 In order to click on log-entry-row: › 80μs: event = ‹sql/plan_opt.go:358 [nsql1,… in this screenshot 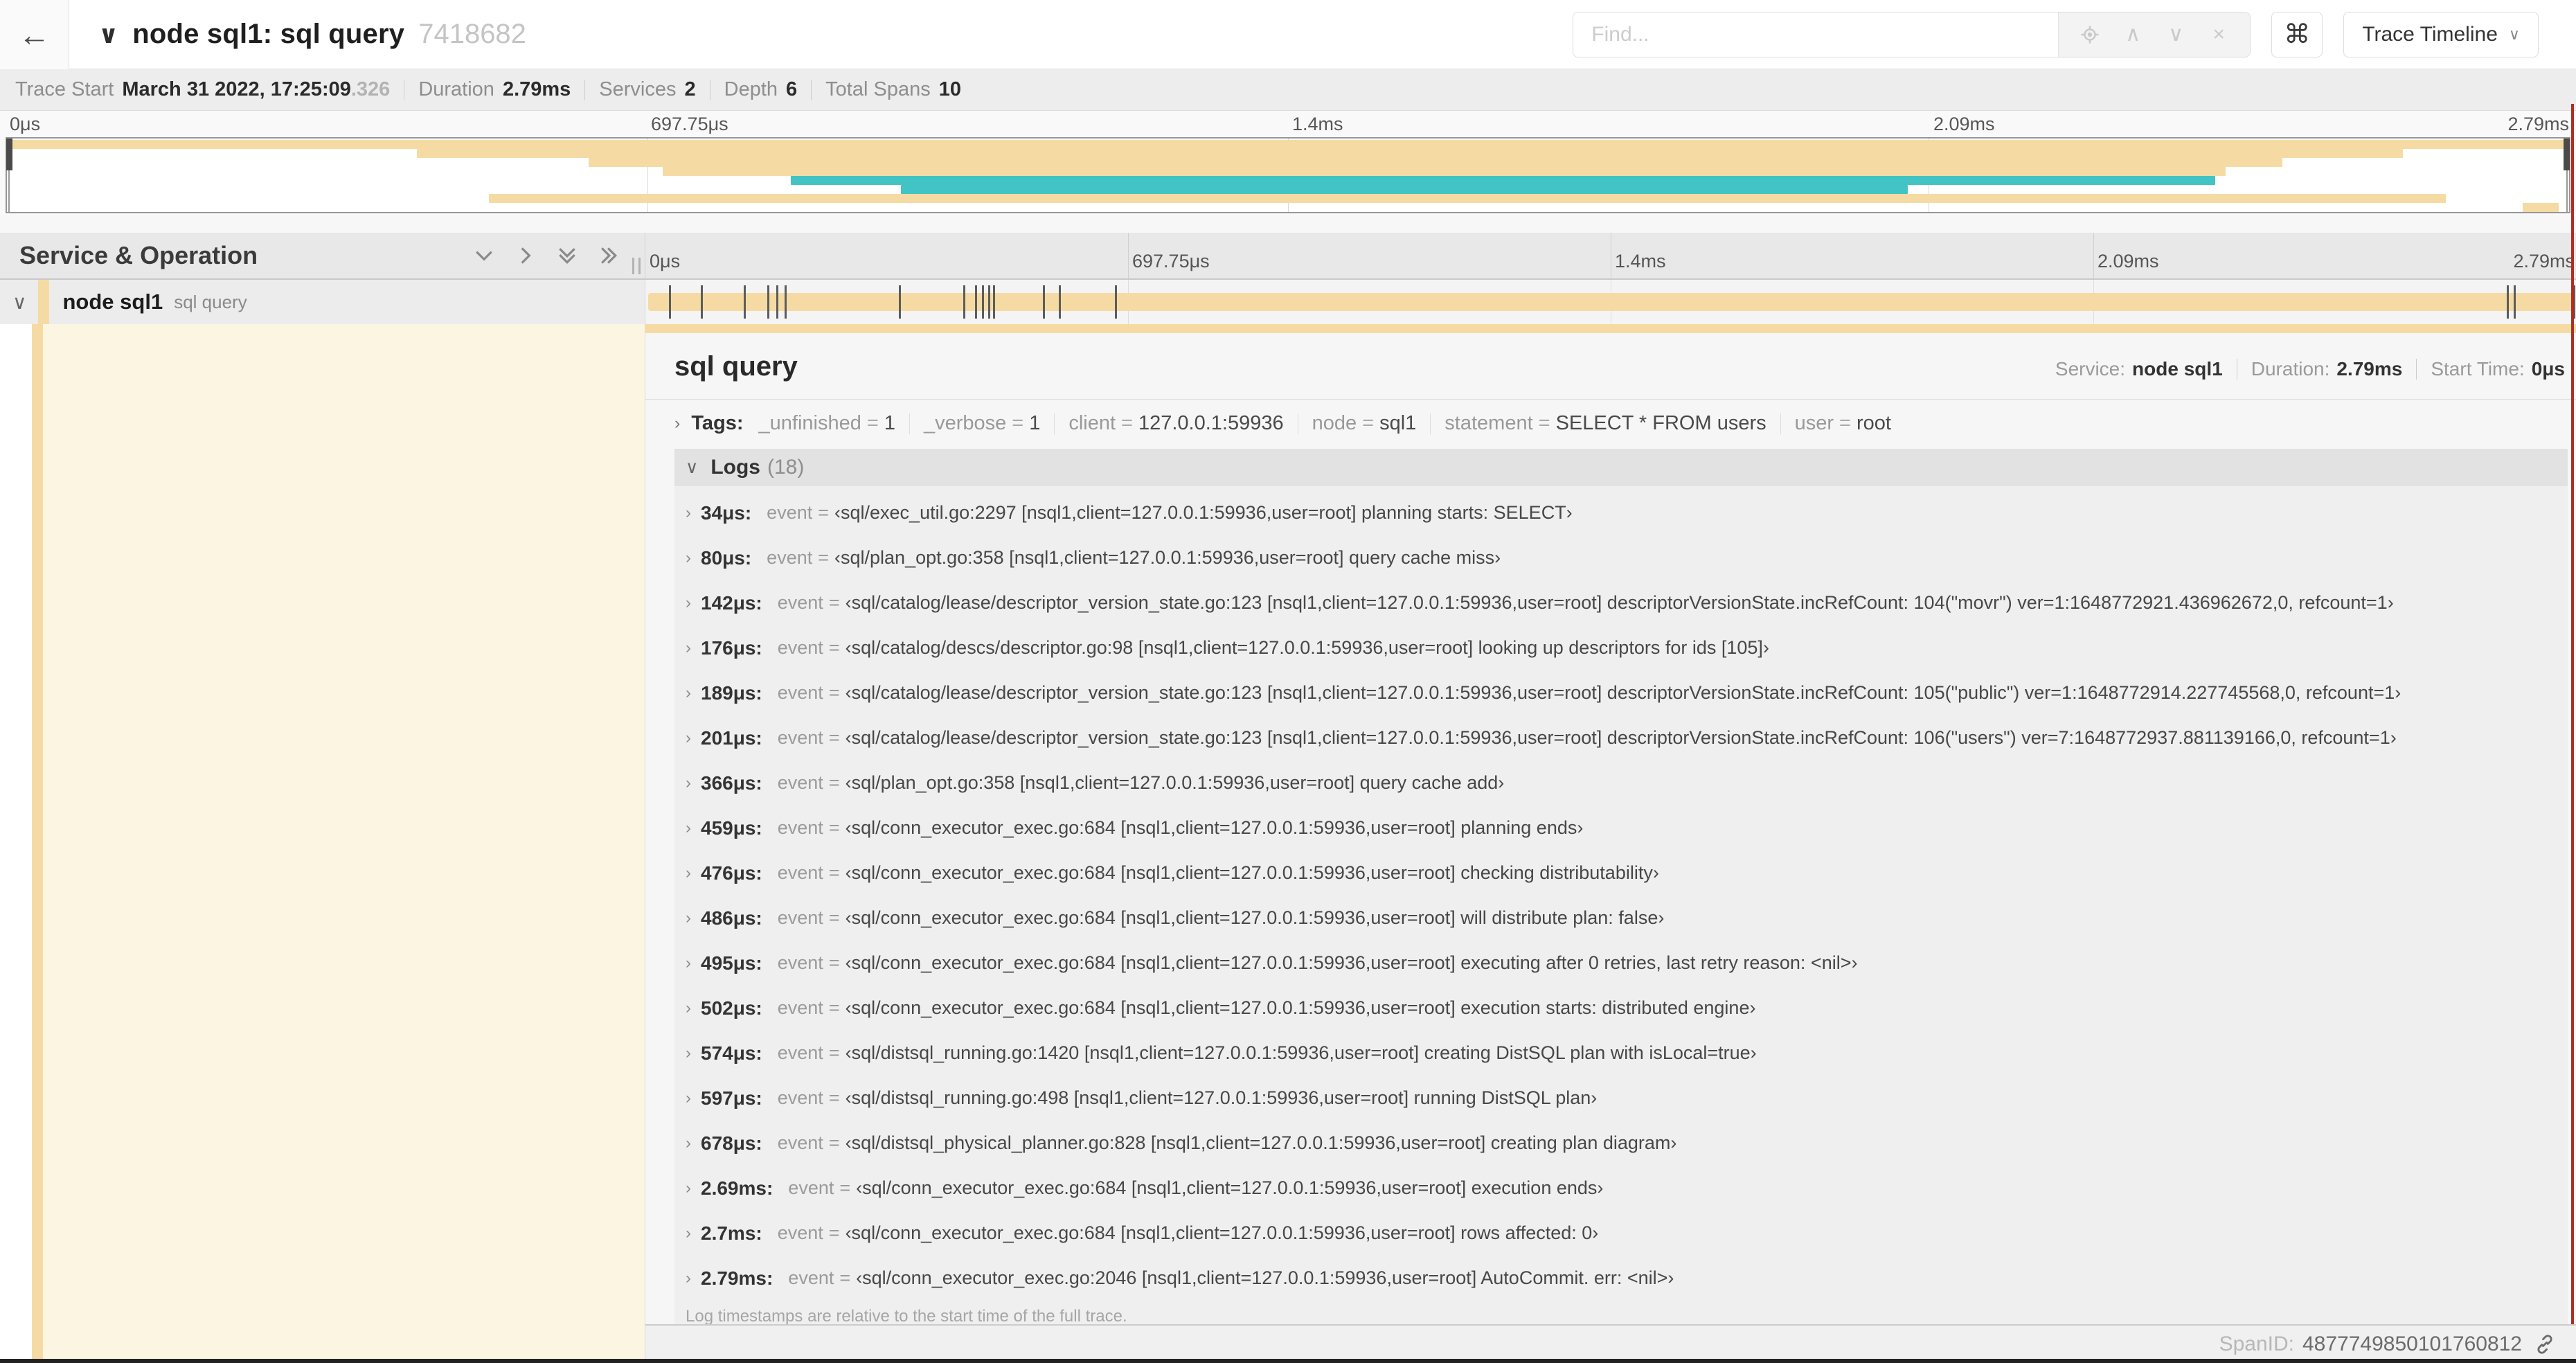, I will do `click(1621, 558)`.